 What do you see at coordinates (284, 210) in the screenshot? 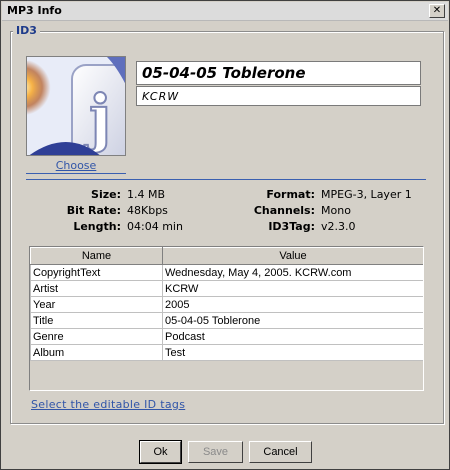
I see `channels-label: Channels:` at bounding box center [284, 210].